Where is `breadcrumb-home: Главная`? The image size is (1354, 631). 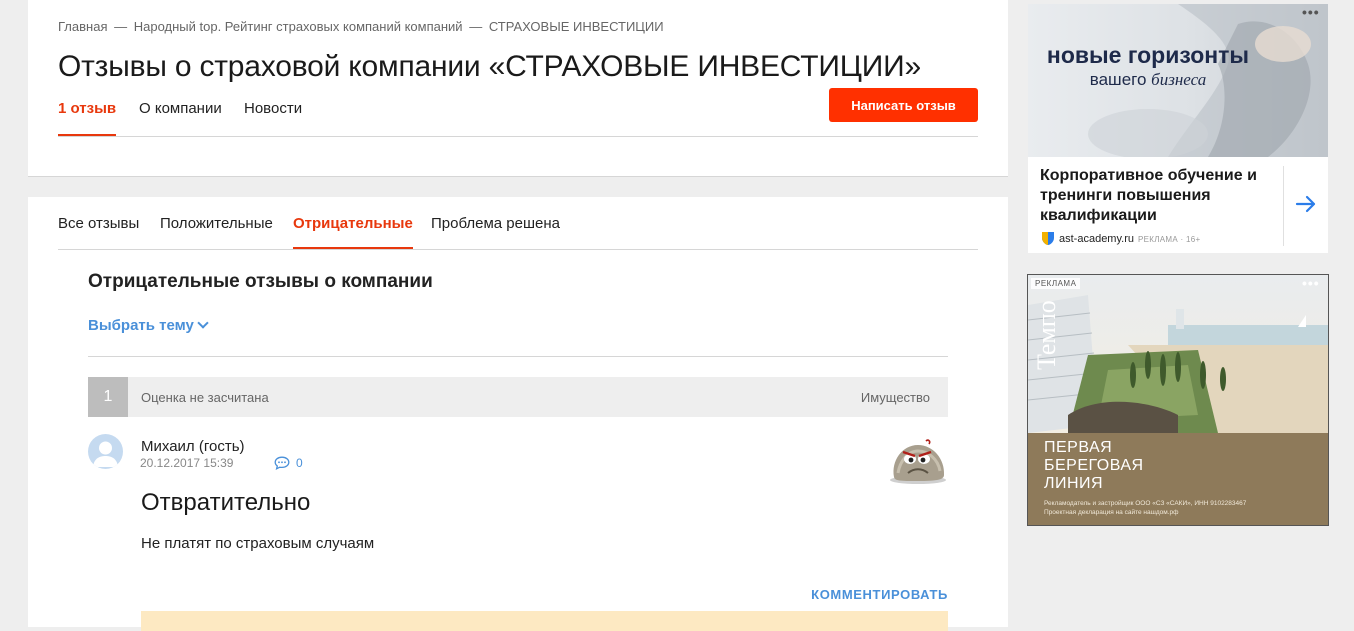
breadcrumb-home: Главная is located at coordinates (82, 26).